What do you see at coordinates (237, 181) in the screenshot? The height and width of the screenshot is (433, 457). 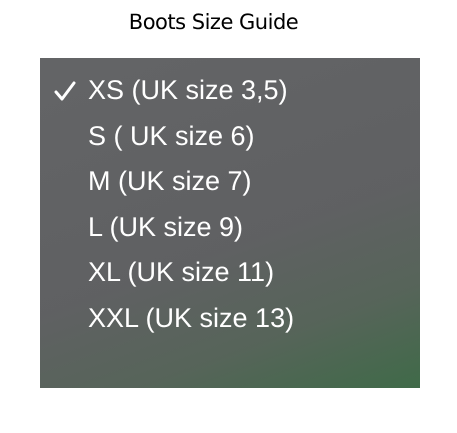 I see `menu-item: M (UK size 7)` at bounding box center [237, 181].